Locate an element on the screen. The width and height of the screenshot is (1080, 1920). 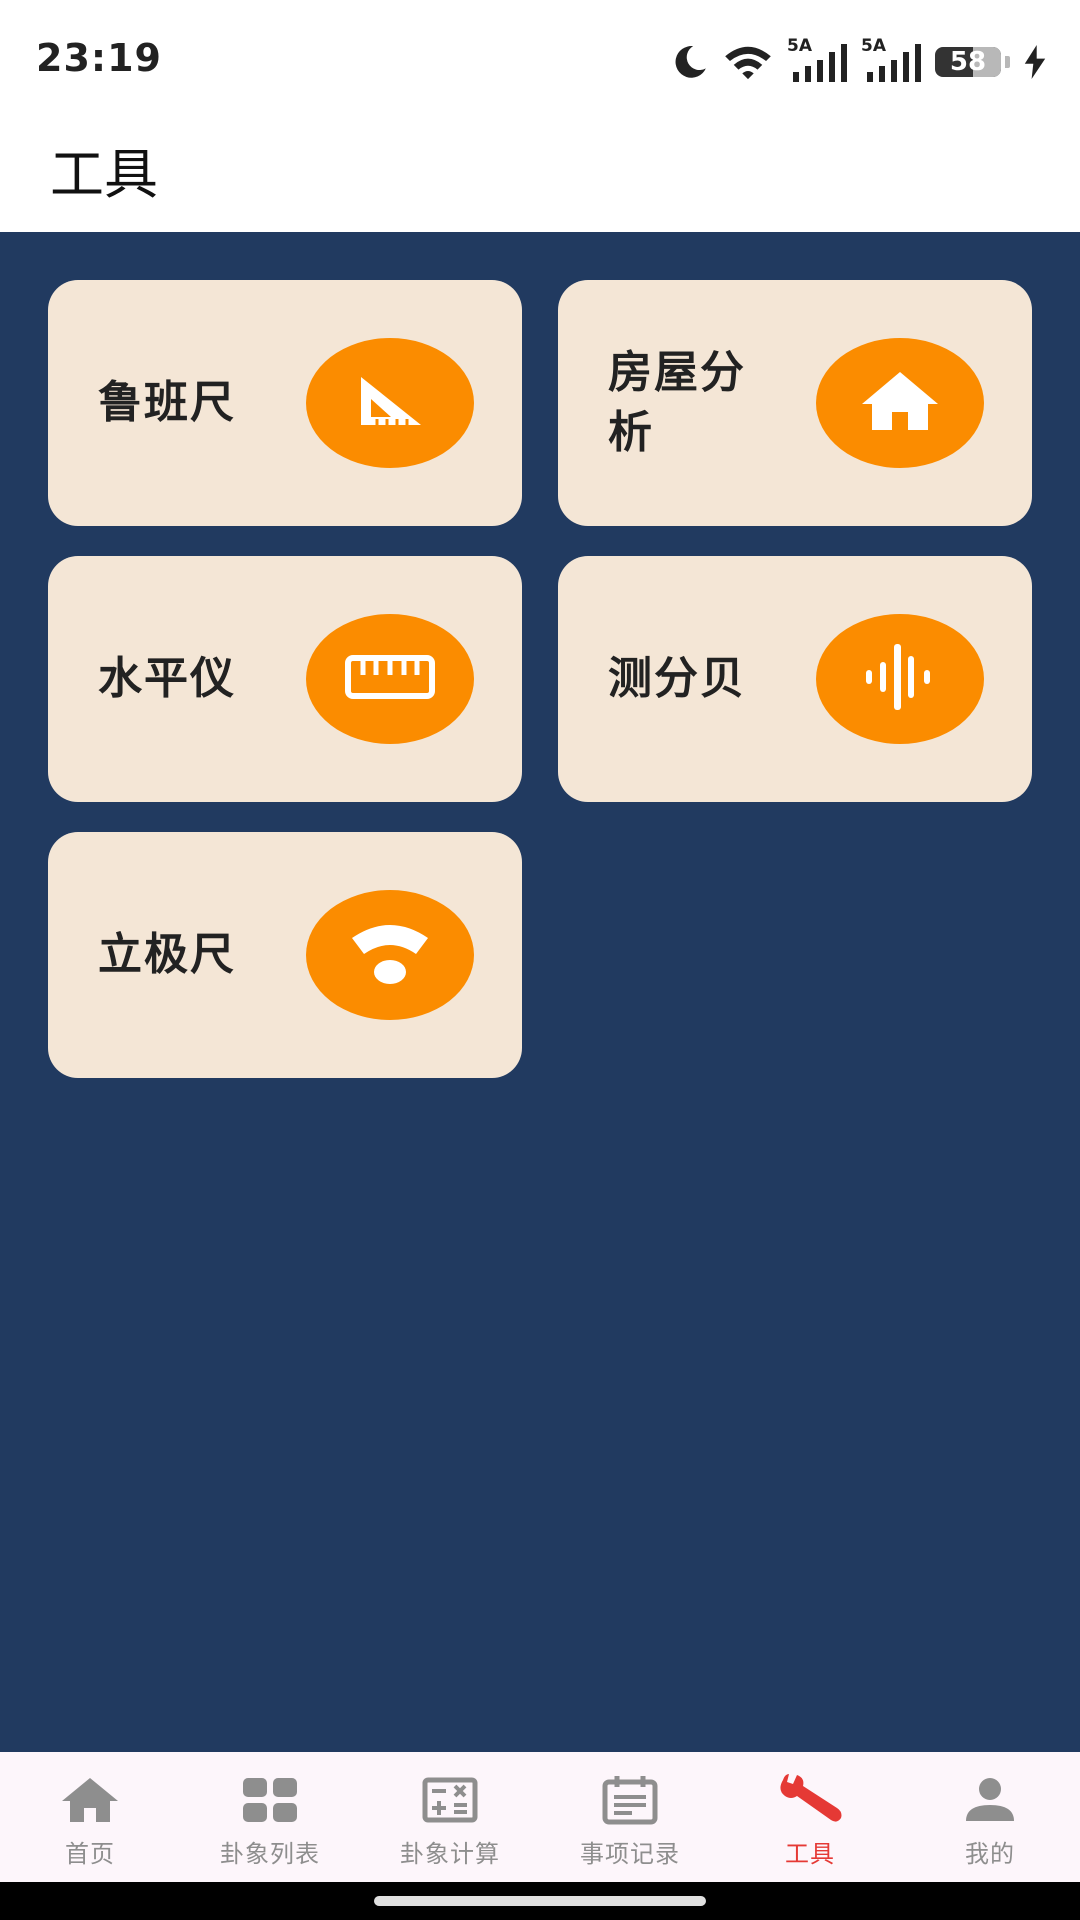
nav-item-hexagram-calc: 卦象计算 is located at coordinates (450, 1817).